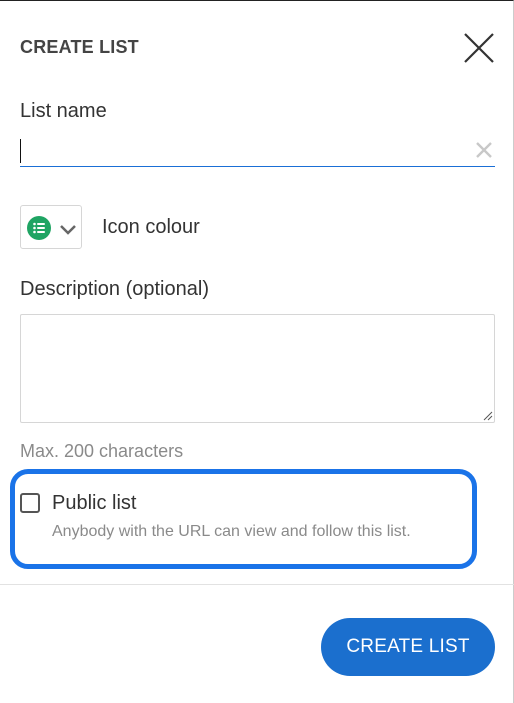 Image resolution: width=514 pixels, height=703 pixels. What do you see at coordinates (20, 151) in the screenshot?
I see `text-caret` at bounding box center [20, 151].